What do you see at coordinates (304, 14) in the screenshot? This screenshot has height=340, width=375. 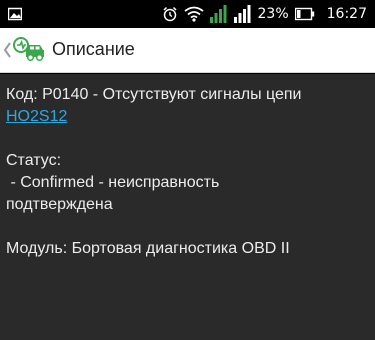 I see `battery-icon` at bounding box center [304, 14].